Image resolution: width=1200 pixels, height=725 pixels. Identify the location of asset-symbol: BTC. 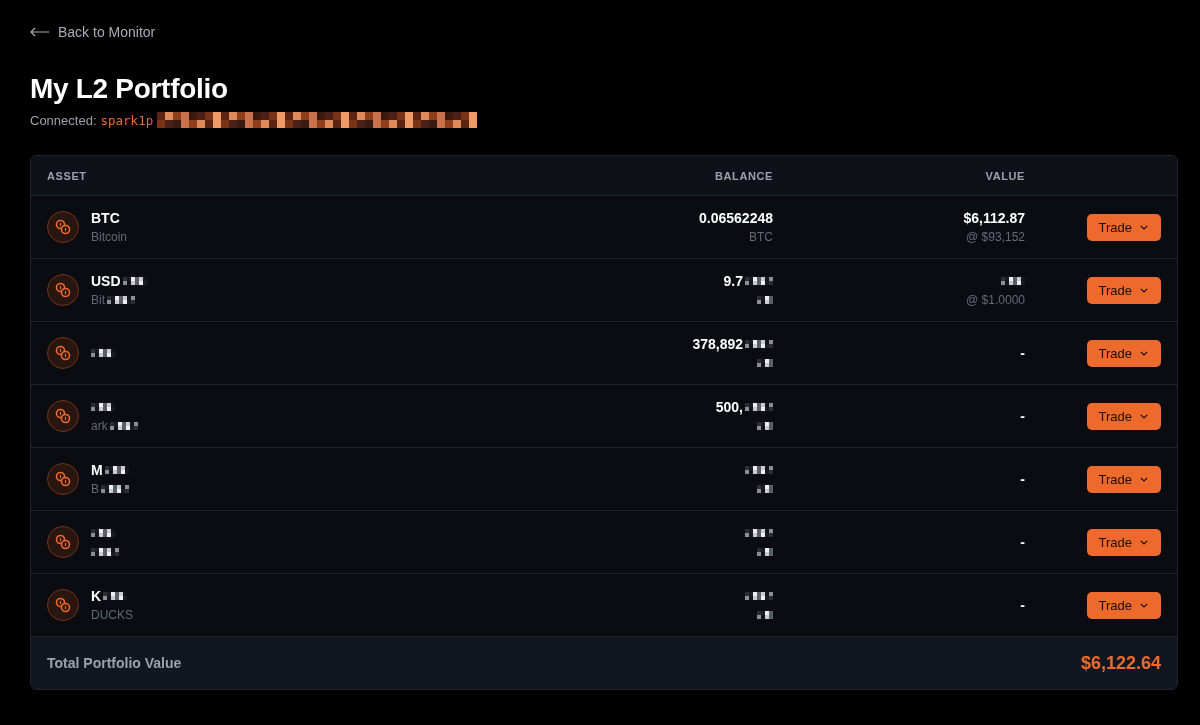
(105, 218).